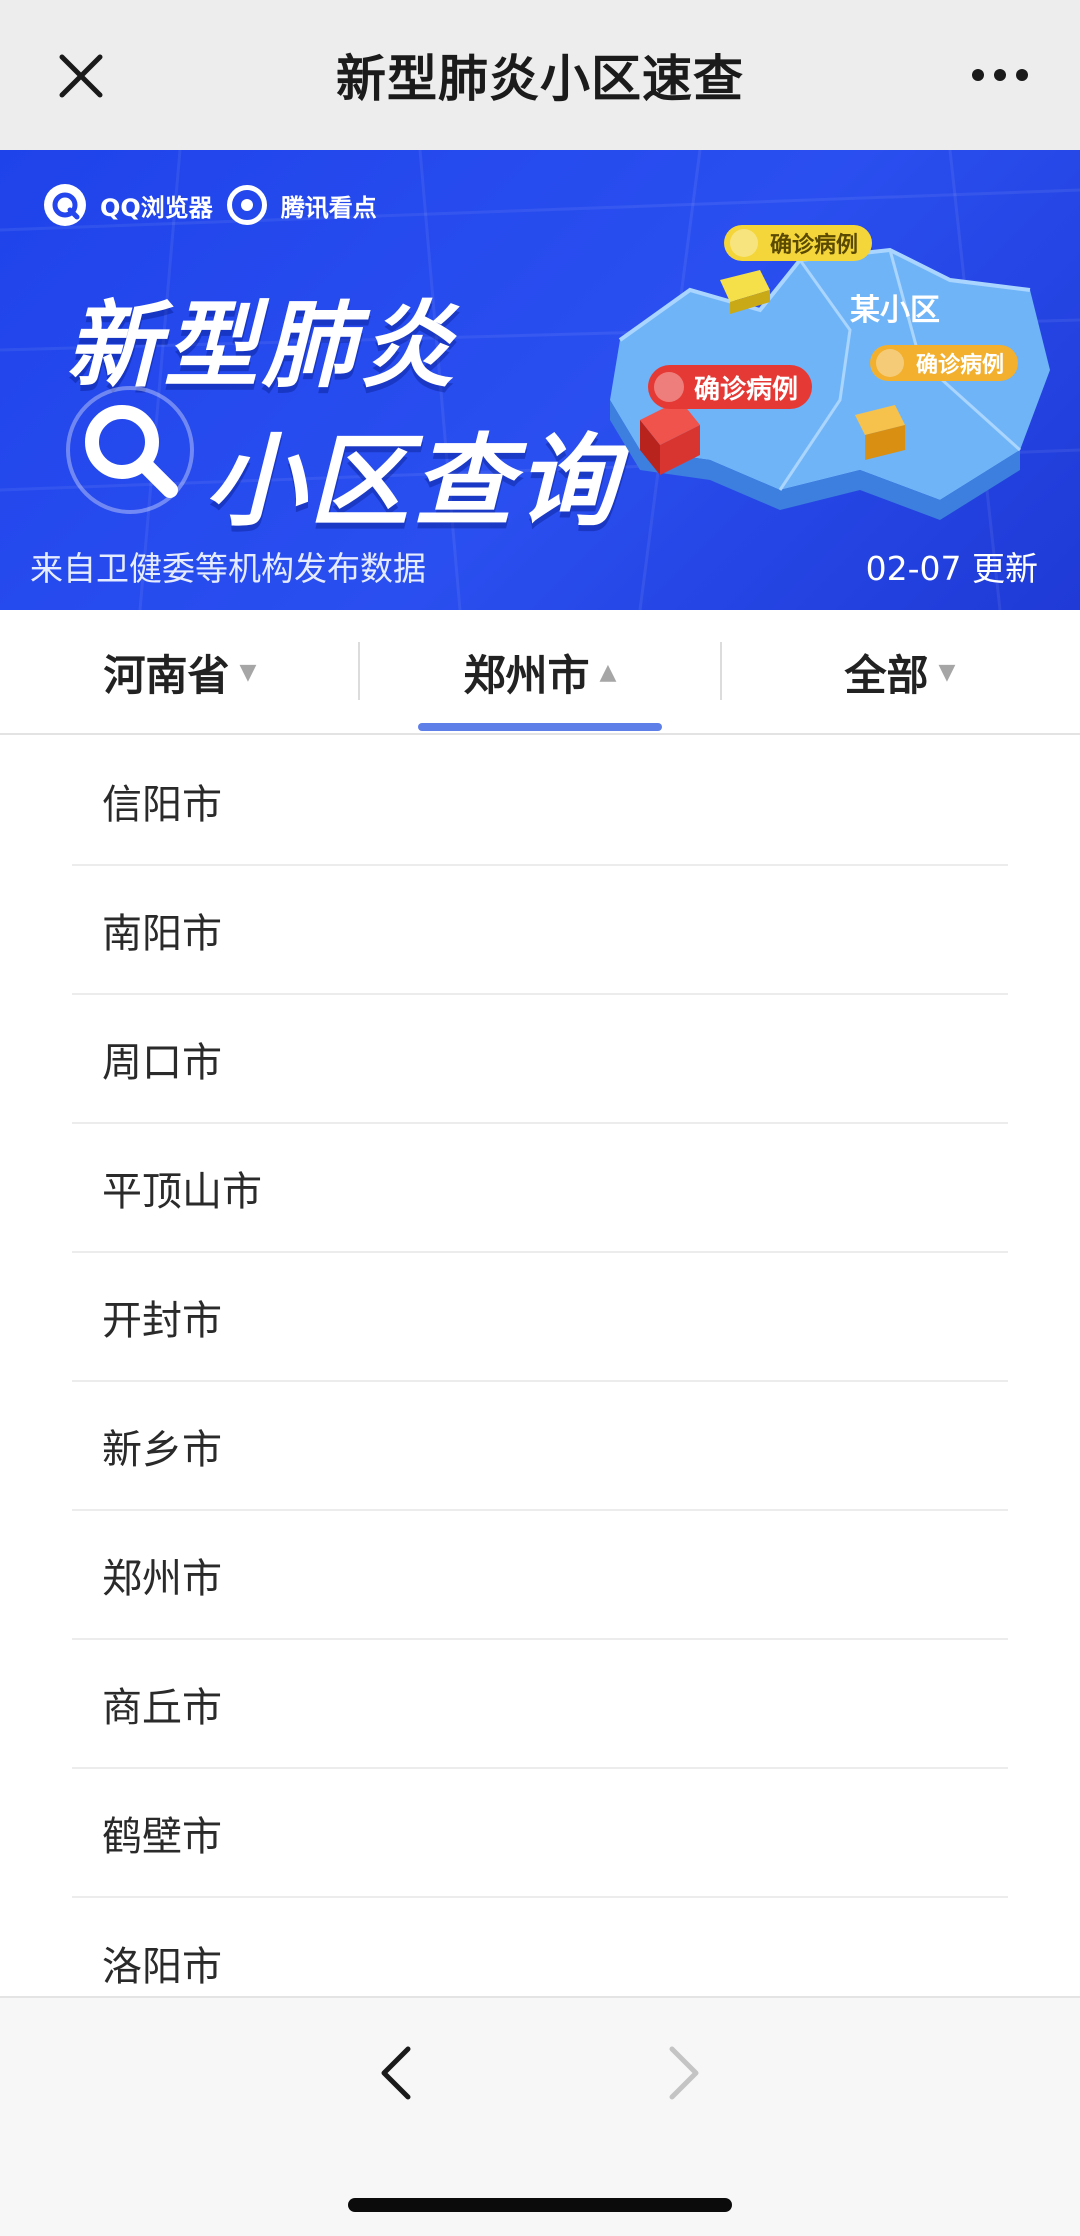 This screenshot has height=2236, width=1080. Describe the element at coordinates (540, 1317) in the screenshot. I see `list-item: 开封市` at that location.